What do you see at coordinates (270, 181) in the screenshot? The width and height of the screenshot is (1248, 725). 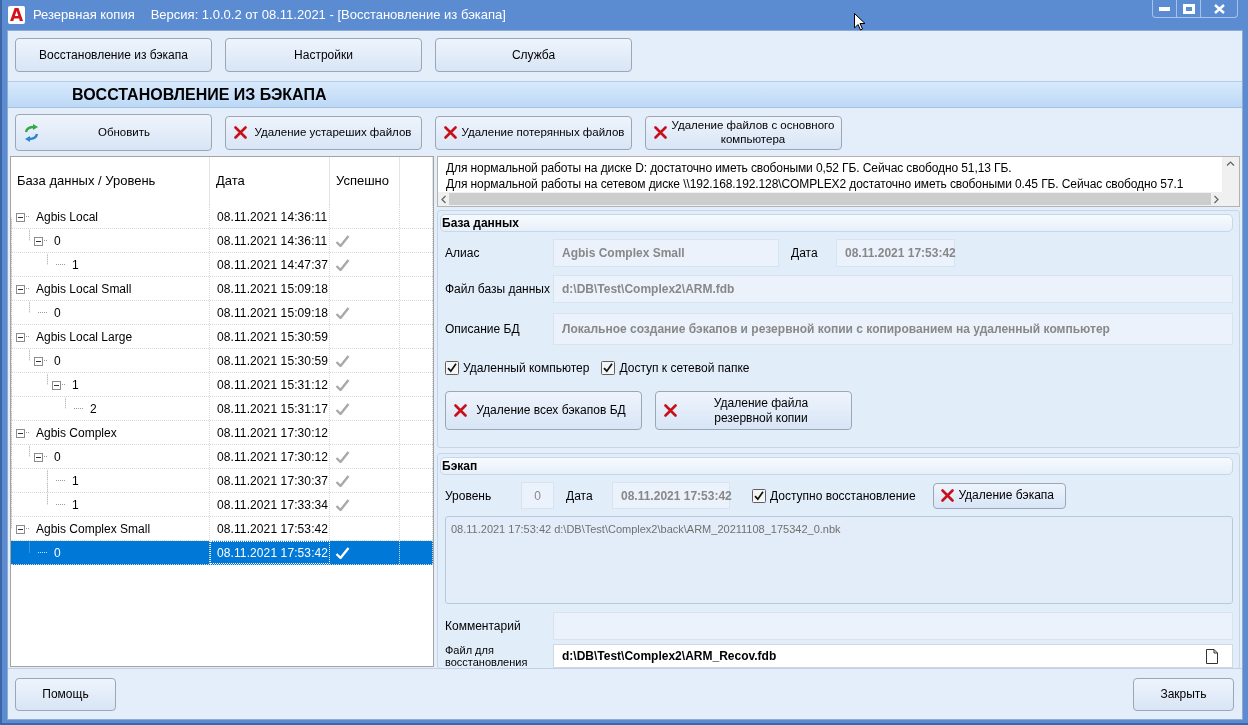 I see `column-header: Дата` at bounding box center [270, 181].